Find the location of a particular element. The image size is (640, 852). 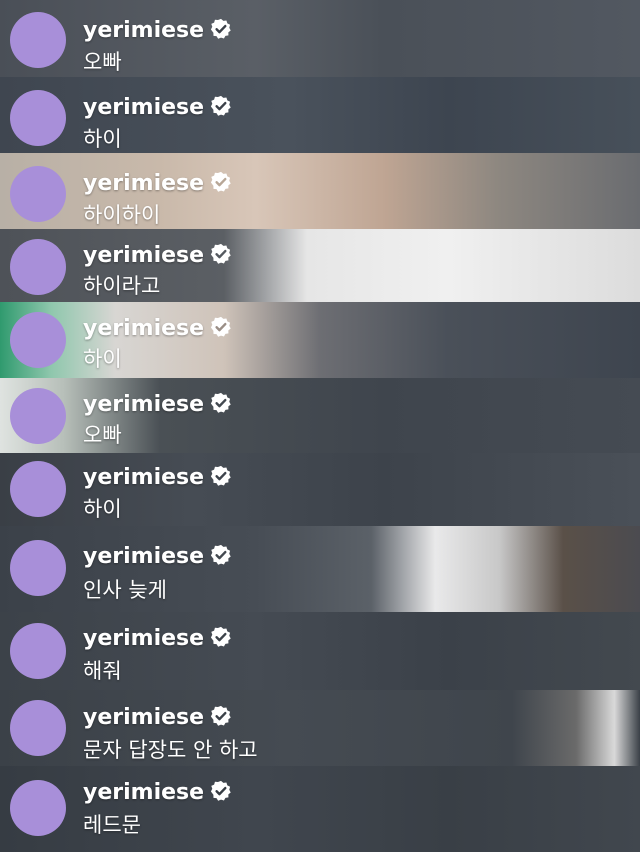

comment-row: yerimiese 레드문 is located at coordinates (320, 809).